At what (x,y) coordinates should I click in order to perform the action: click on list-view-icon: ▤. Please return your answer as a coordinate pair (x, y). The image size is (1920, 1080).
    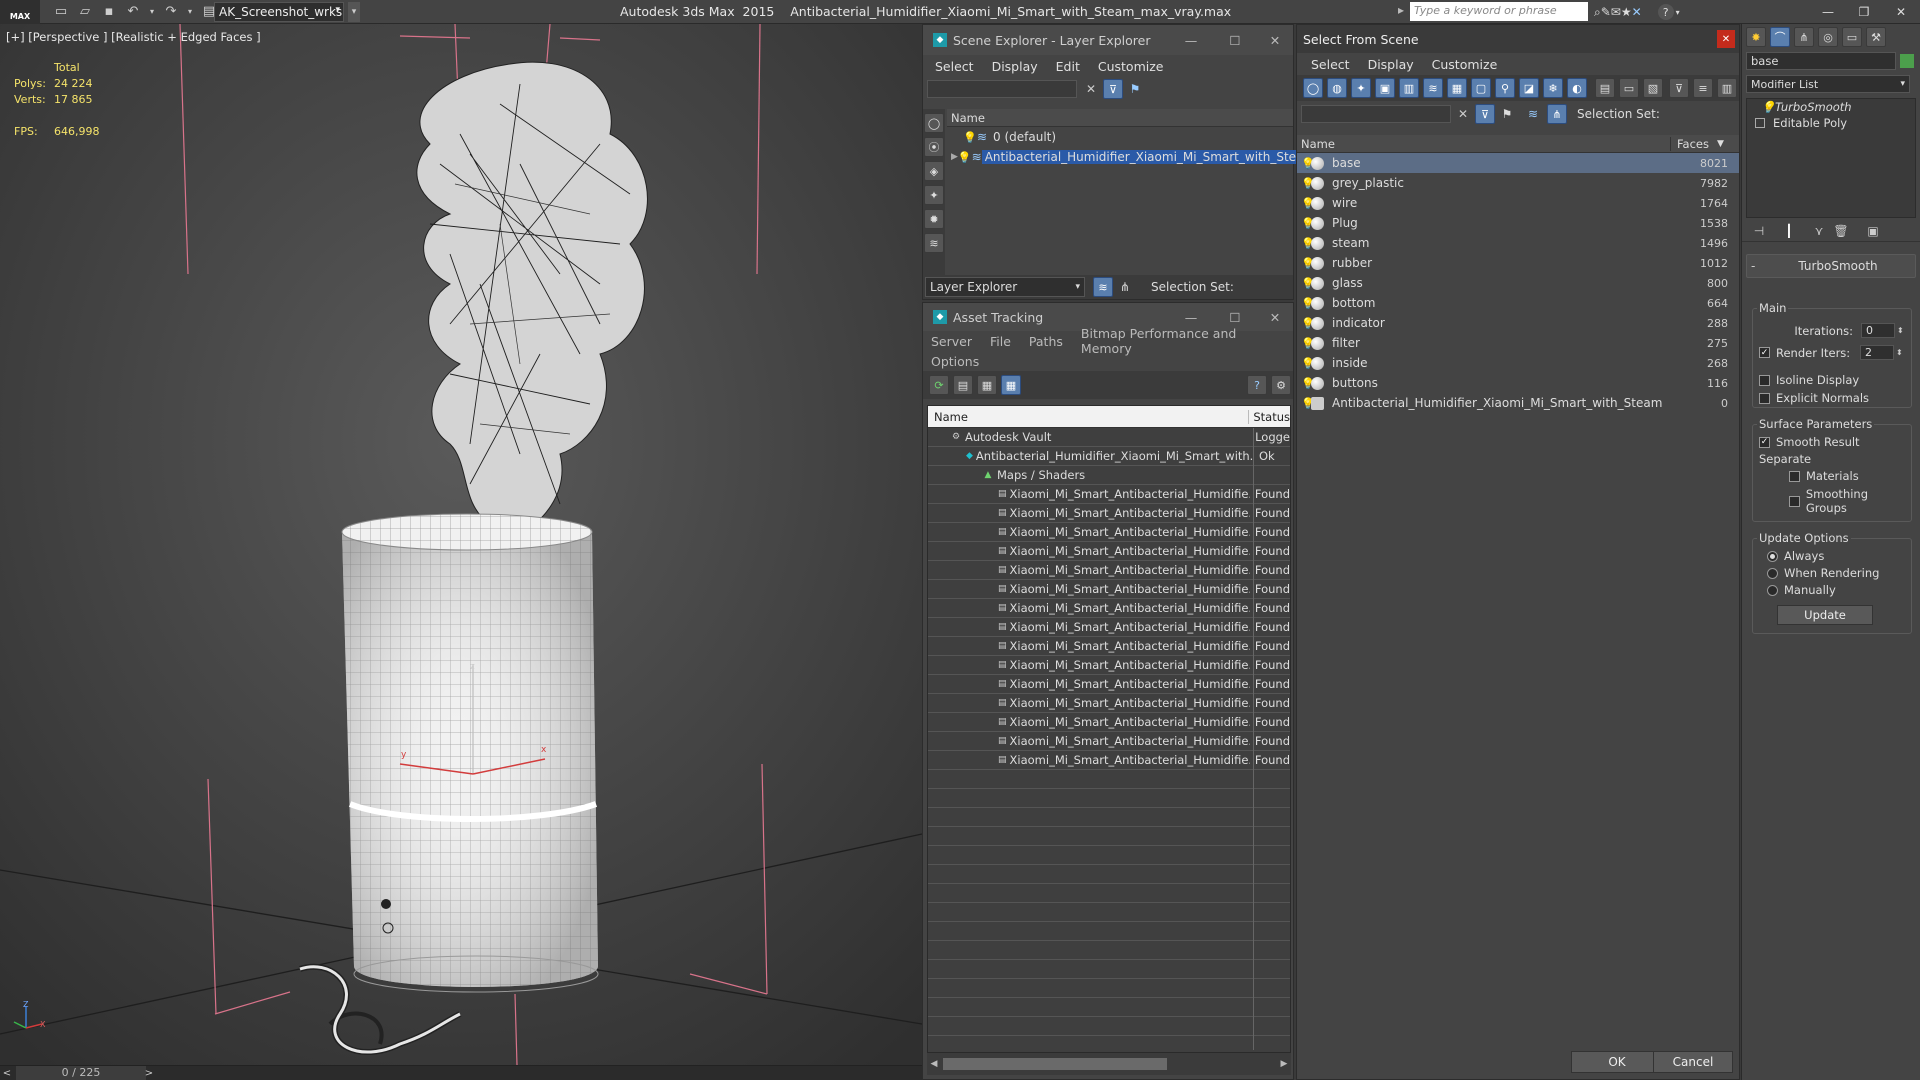
    Looking at the image, I should click on (963, 385).